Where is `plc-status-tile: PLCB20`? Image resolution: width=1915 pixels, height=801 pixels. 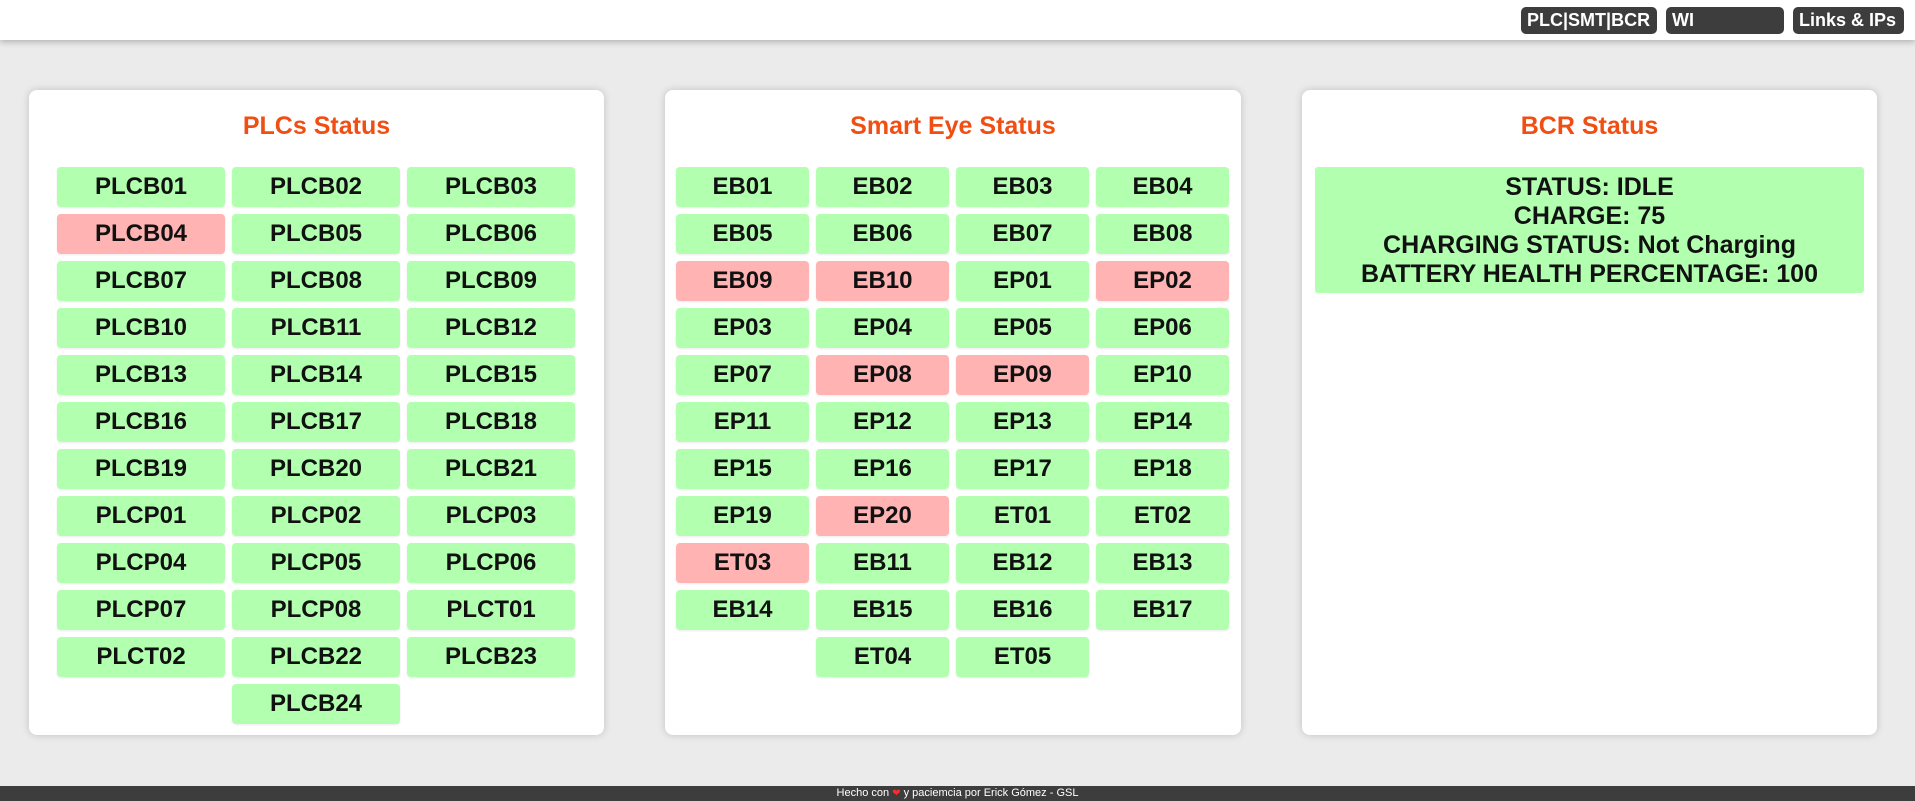 plc-status-tile: PLCB20 is located at coordinates (316, 469).